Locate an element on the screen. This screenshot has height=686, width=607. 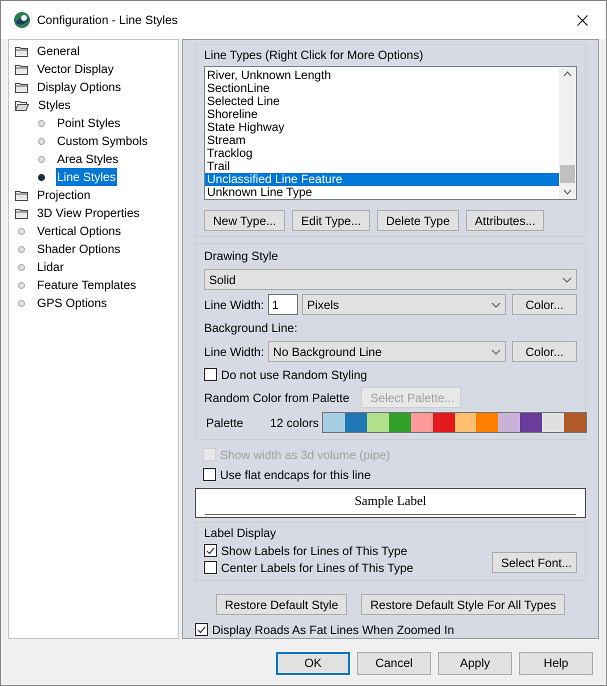
group-title: Label Display is located at coordinates (241, 533).